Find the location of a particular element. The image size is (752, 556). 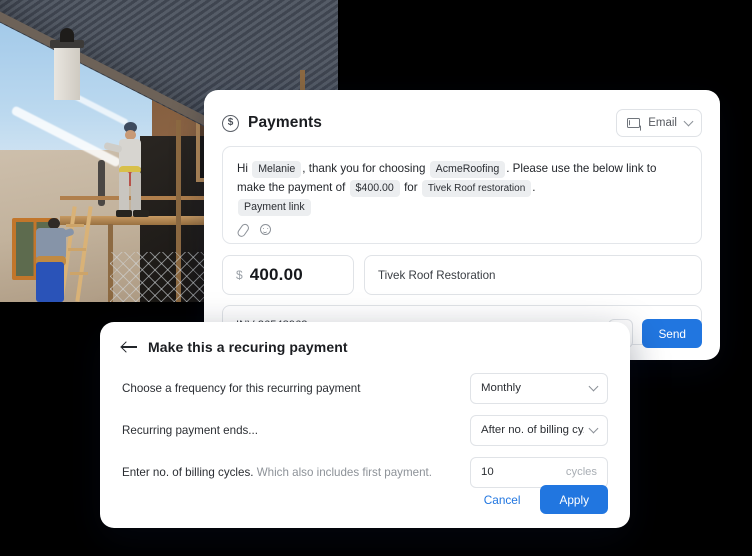

back-arrow-icon is located at coordinates (129, 347).